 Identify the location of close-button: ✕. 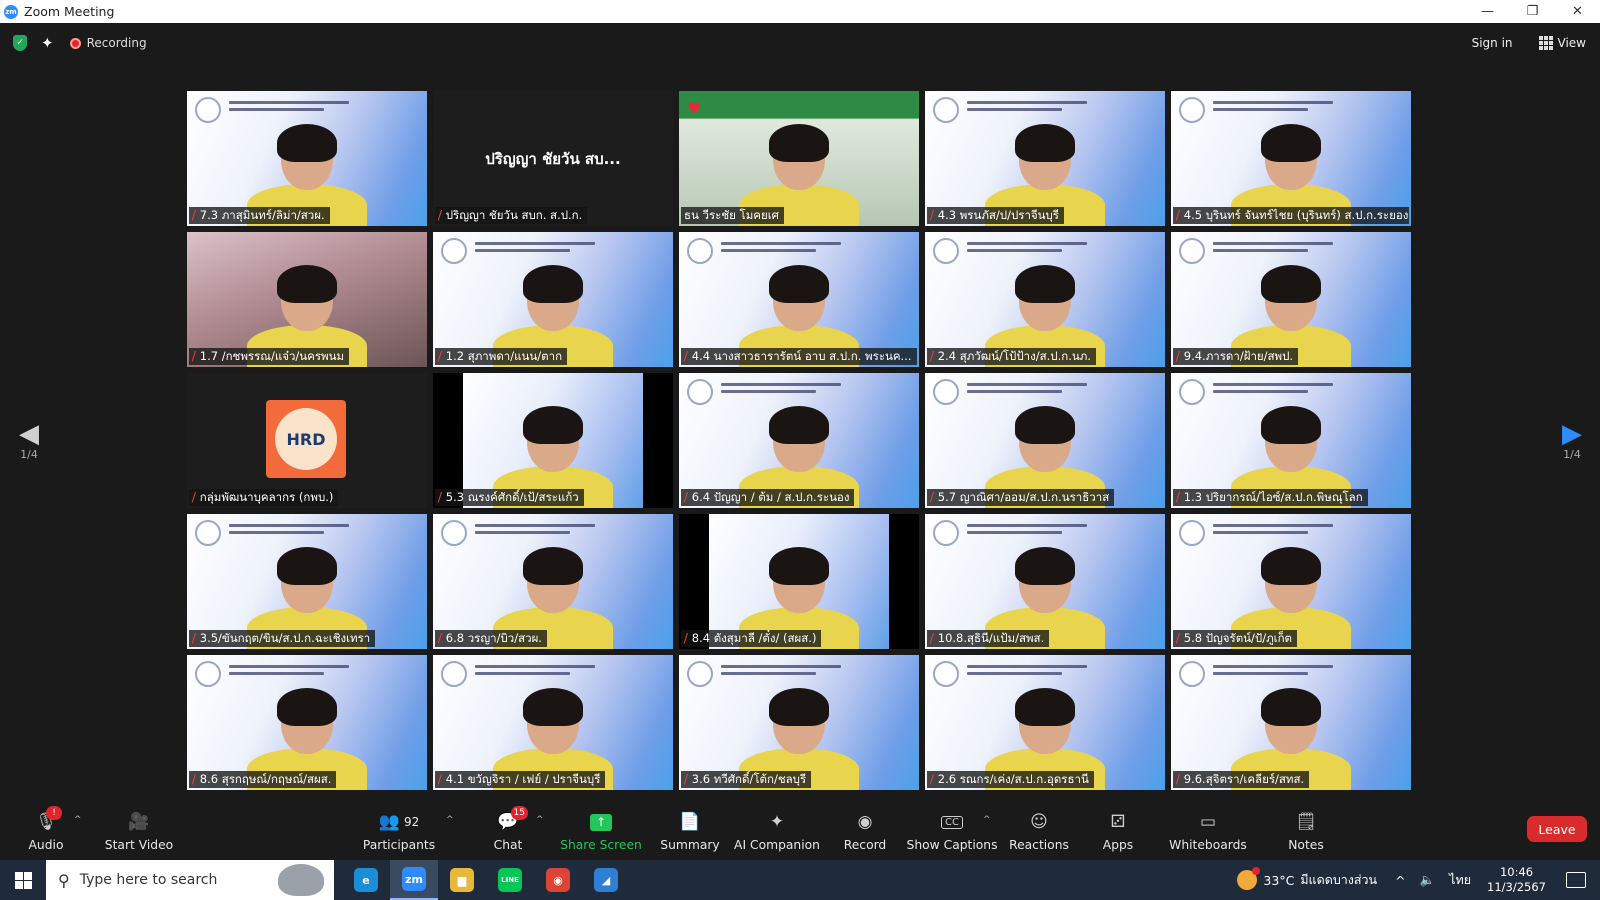
(1577, 11).